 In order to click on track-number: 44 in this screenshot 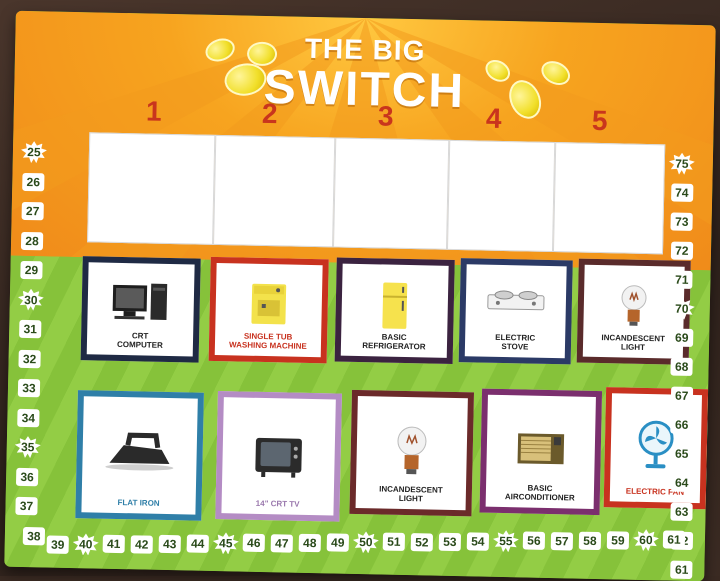, I will do `click(197, 543)`.